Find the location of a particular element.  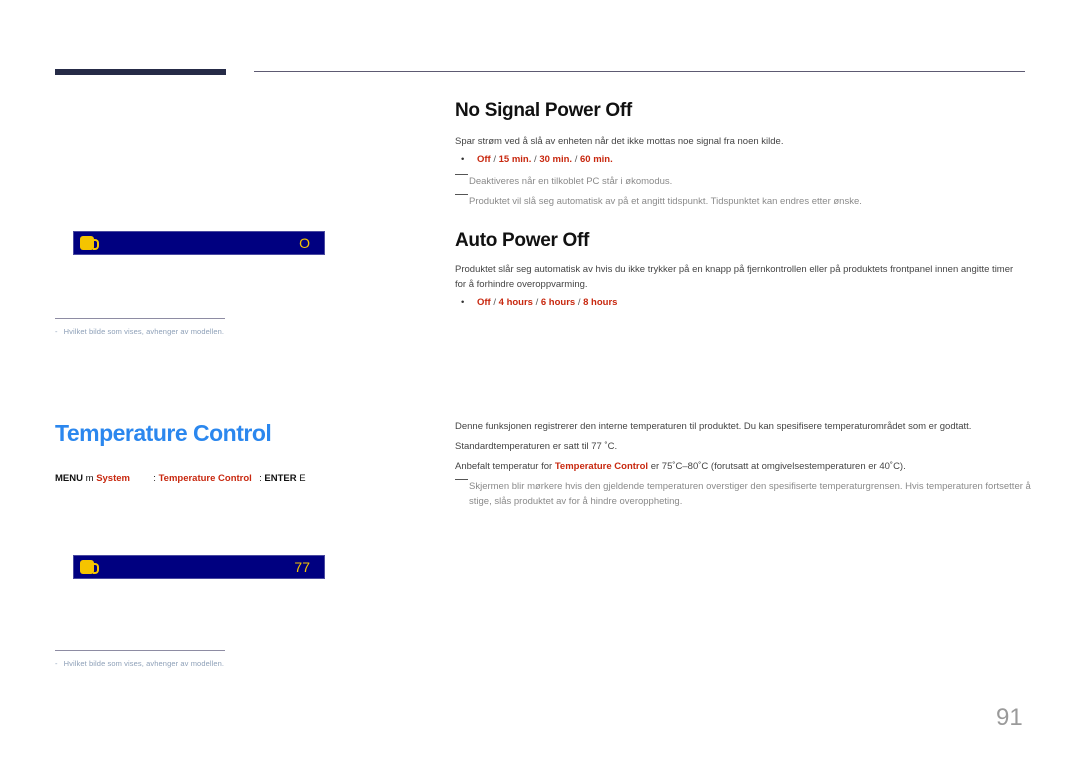

osd-no-signal-power-off: O is located at coordinates (199, 243).